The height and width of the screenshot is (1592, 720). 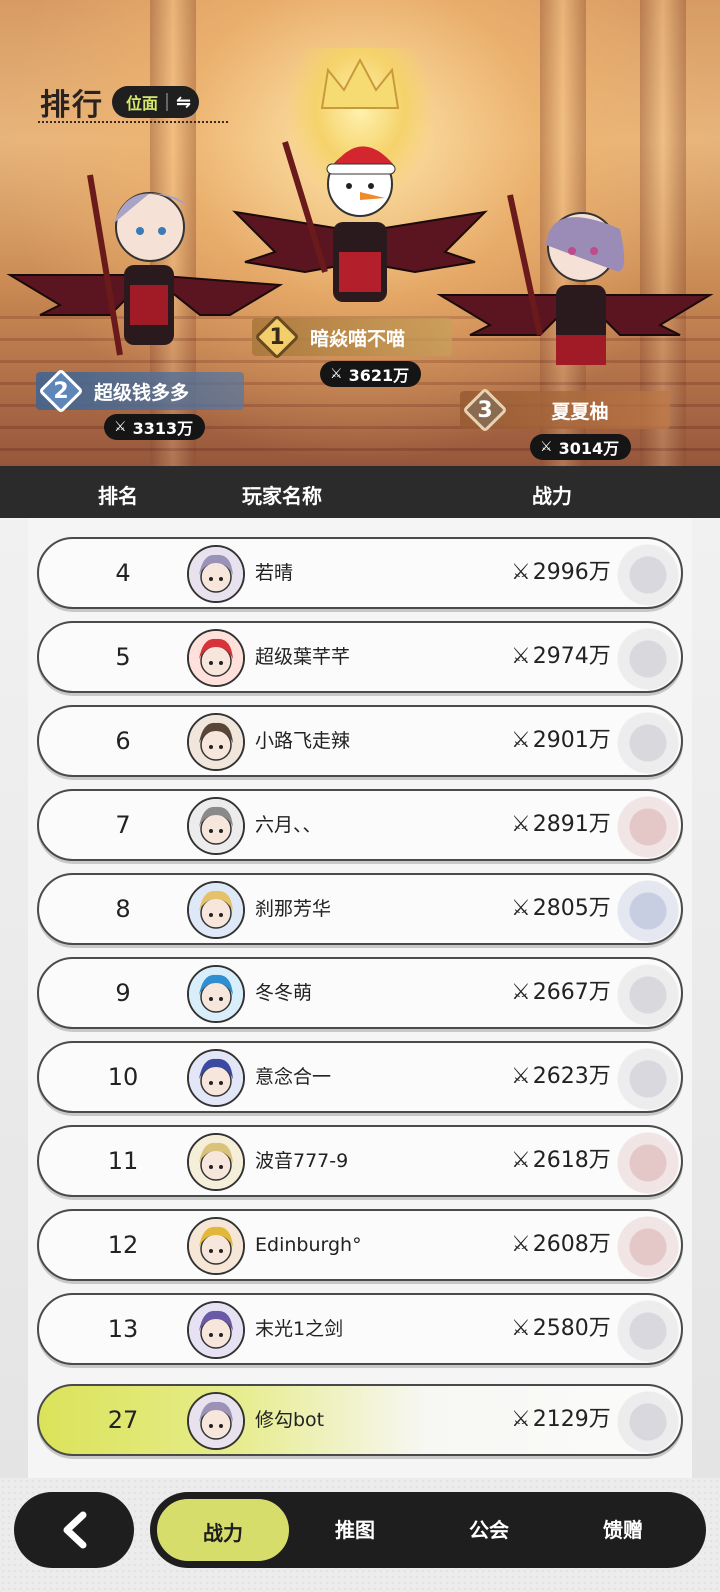 I want to click on table-row: 6 小路飞走辣 ⚔ 2901万, so click(x=360, y=741).